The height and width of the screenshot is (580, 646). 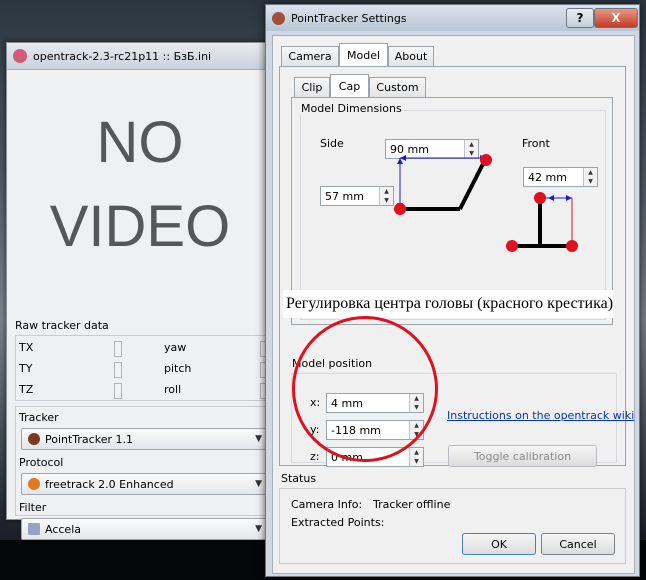 I want to click on pointtracker-app-icon, so click(x=278, y=18).